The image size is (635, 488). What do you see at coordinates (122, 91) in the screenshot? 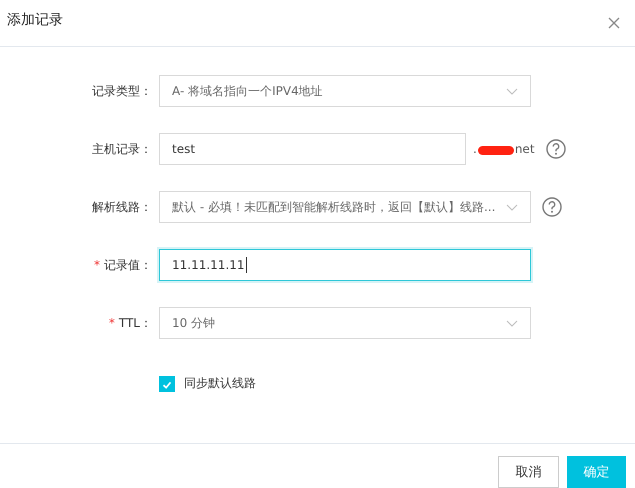
I see `field-label: 记录类型：` at bounding box center [122, 91].